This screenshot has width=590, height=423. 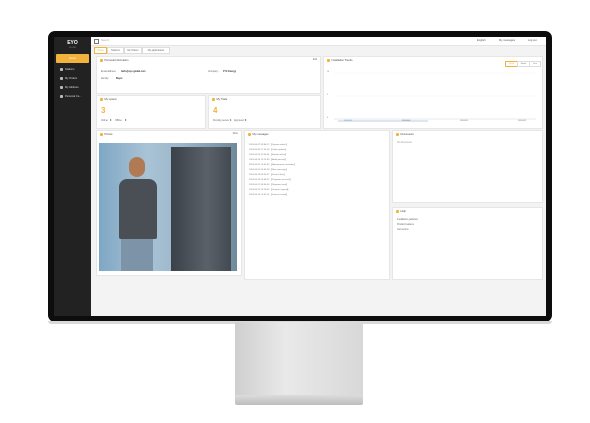 I want to click on monitor-stand-base, so click(x=299, y=400).